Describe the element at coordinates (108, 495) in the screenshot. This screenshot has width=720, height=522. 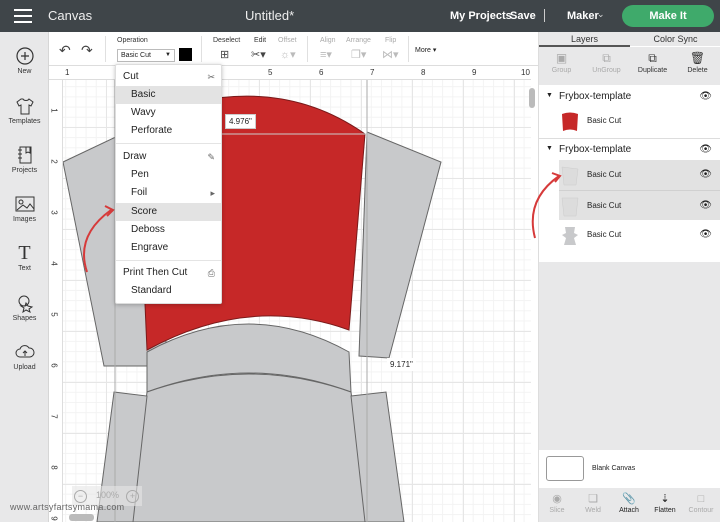
I see `zoom-level: 100%` at that location.